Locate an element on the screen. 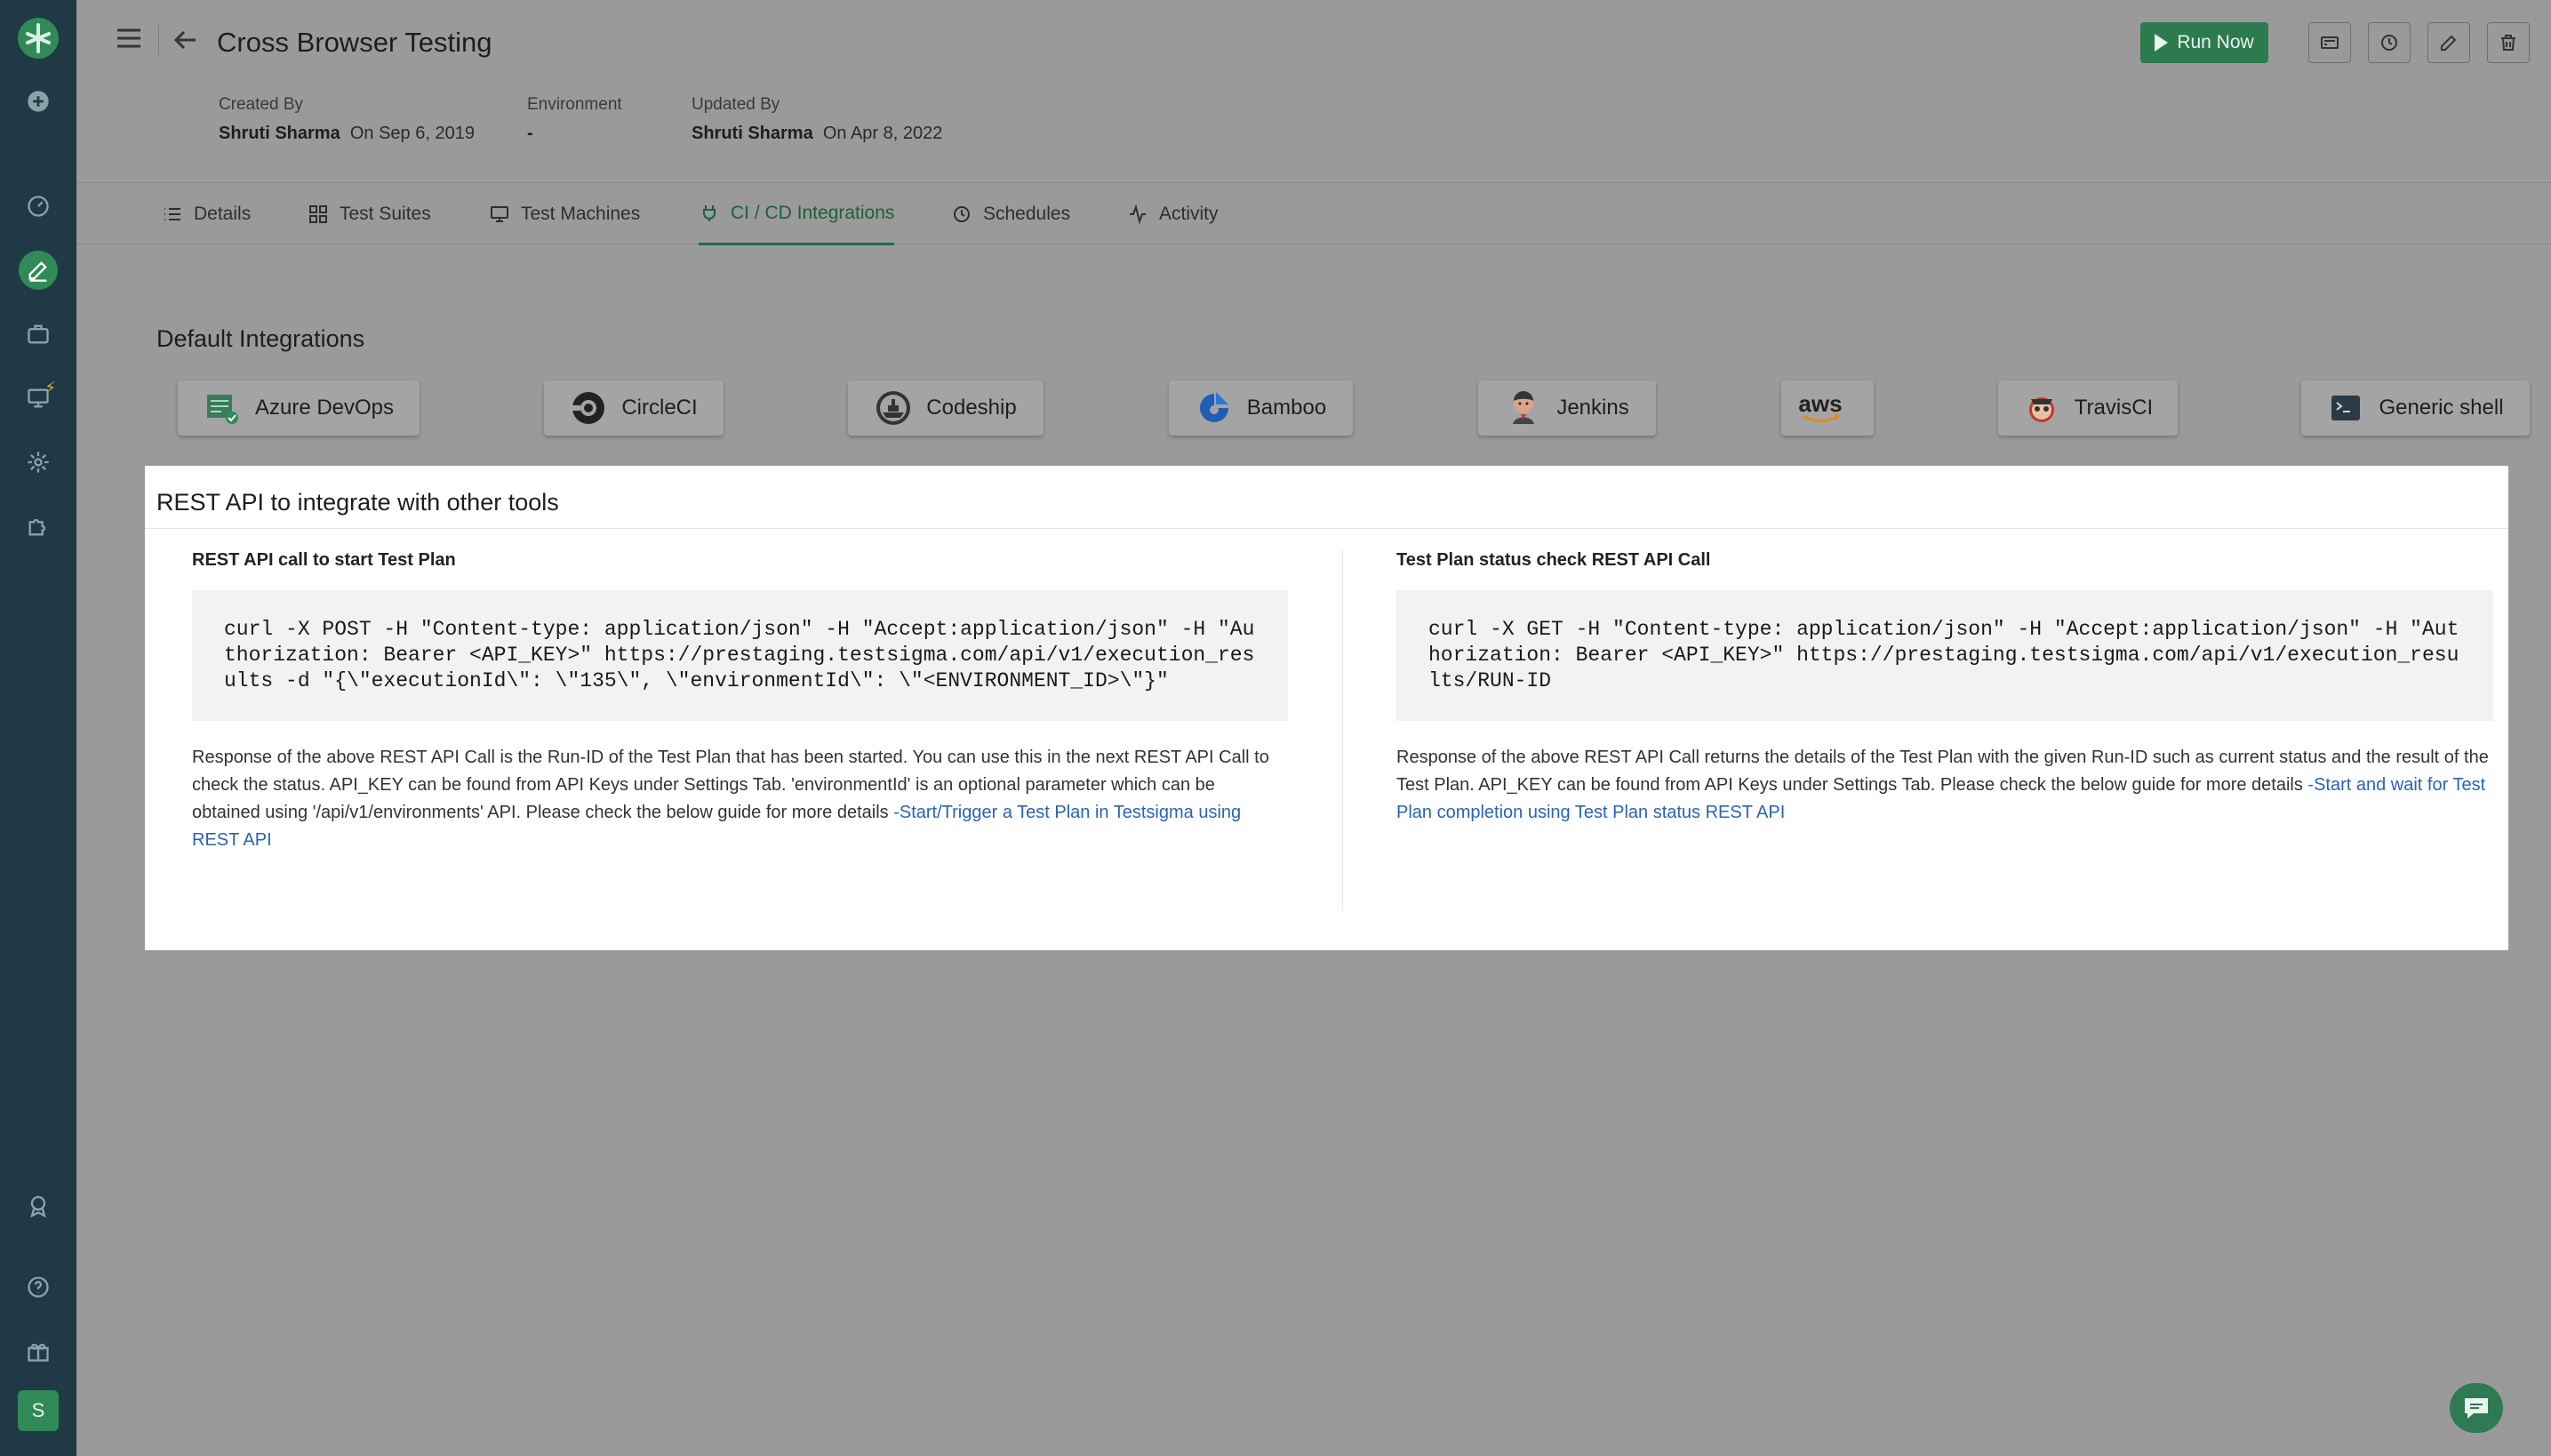  pencil-icon is located at coordinates (2449, 43).